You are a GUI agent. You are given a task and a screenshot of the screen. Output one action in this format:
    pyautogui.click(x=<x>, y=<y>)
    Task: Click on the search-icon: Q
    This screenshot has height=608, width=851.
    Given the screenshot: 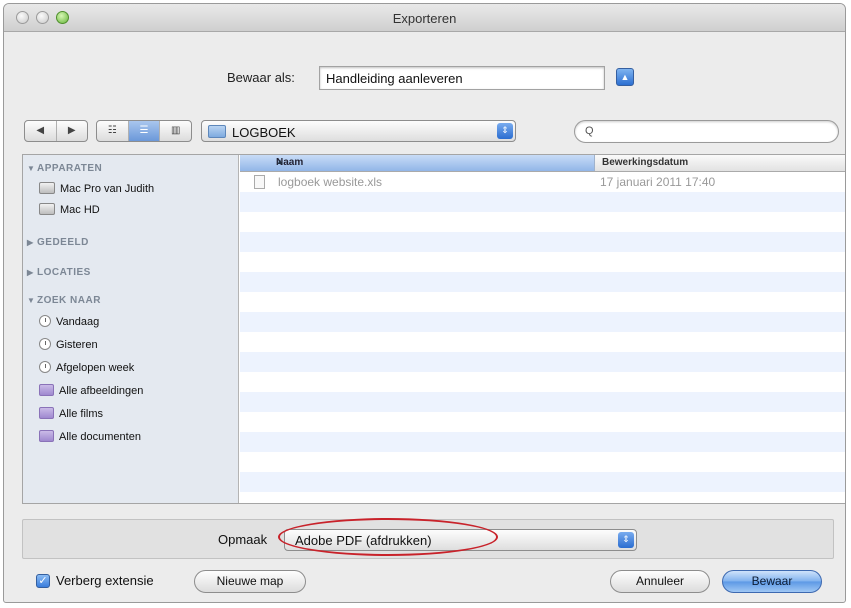 What is the action you would take?
    pyautogui.click(x=589, y=131)
    